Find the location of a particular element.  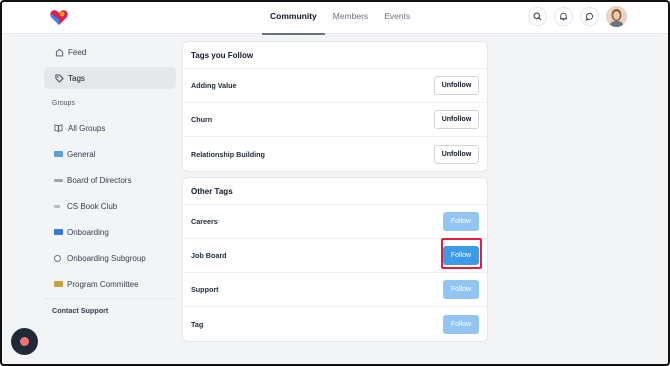

tag-name: Support is located at coordinates (205, 289).